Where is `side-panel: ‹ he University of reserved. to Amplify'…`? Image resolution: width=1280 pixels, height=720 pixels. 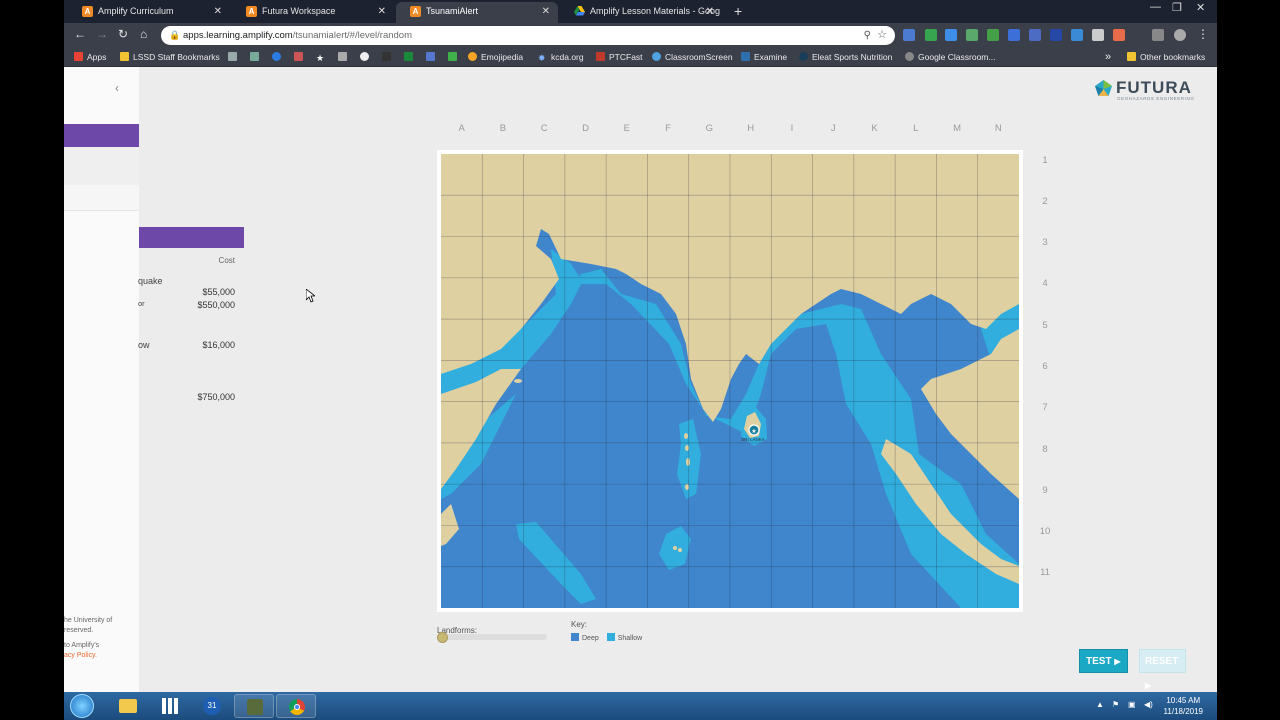 side-panel: ‹ he University of reserved. to Amplify'… is located at coordinates (101, 379).